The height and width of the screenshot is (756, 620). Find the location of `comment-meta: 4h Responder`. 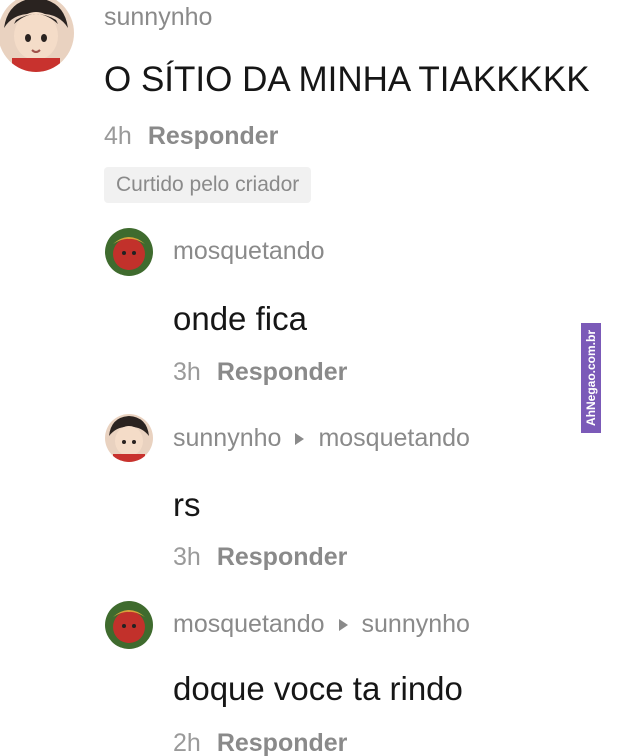

comment-meta: 4h Responder is located at coordinates (191, 136).